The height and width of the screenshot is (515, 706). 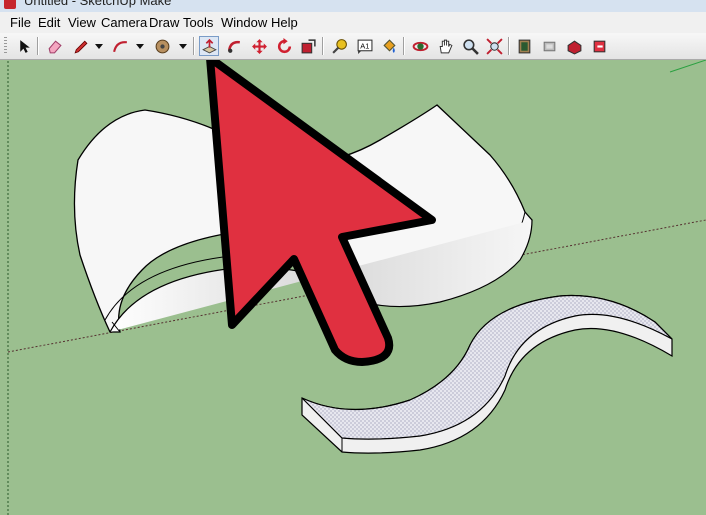 What do you see at coordinates (524, 46) in the screenshot?
I see `warehouse-icon` at bounding box center [524, 46].